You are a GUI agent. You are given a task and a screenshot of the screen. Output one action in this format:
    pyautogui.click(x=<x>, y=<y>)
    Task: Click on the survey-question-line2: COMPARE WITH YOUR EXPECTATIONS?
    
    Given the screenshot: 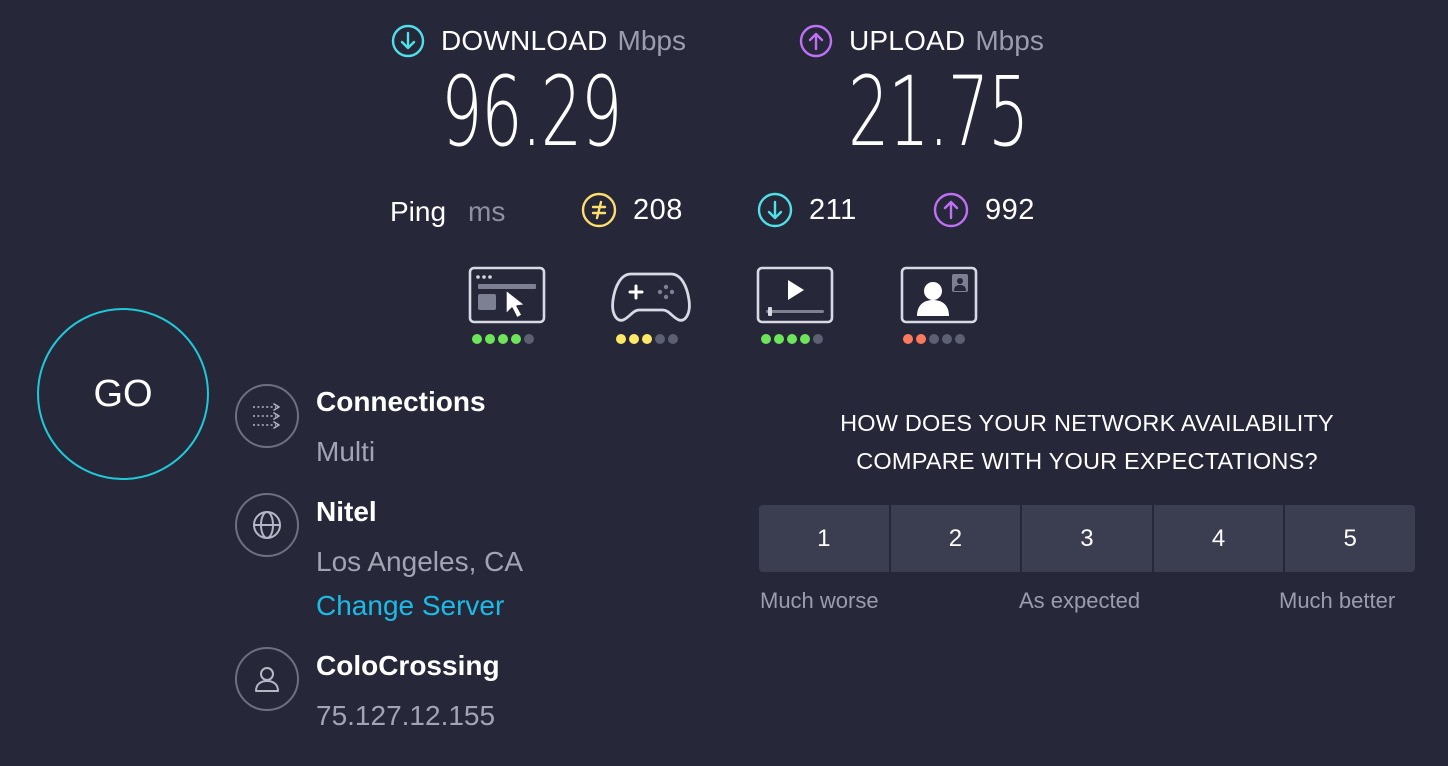 What is the action you would take?
    pyautogui.click(x=1087, y=461)
    